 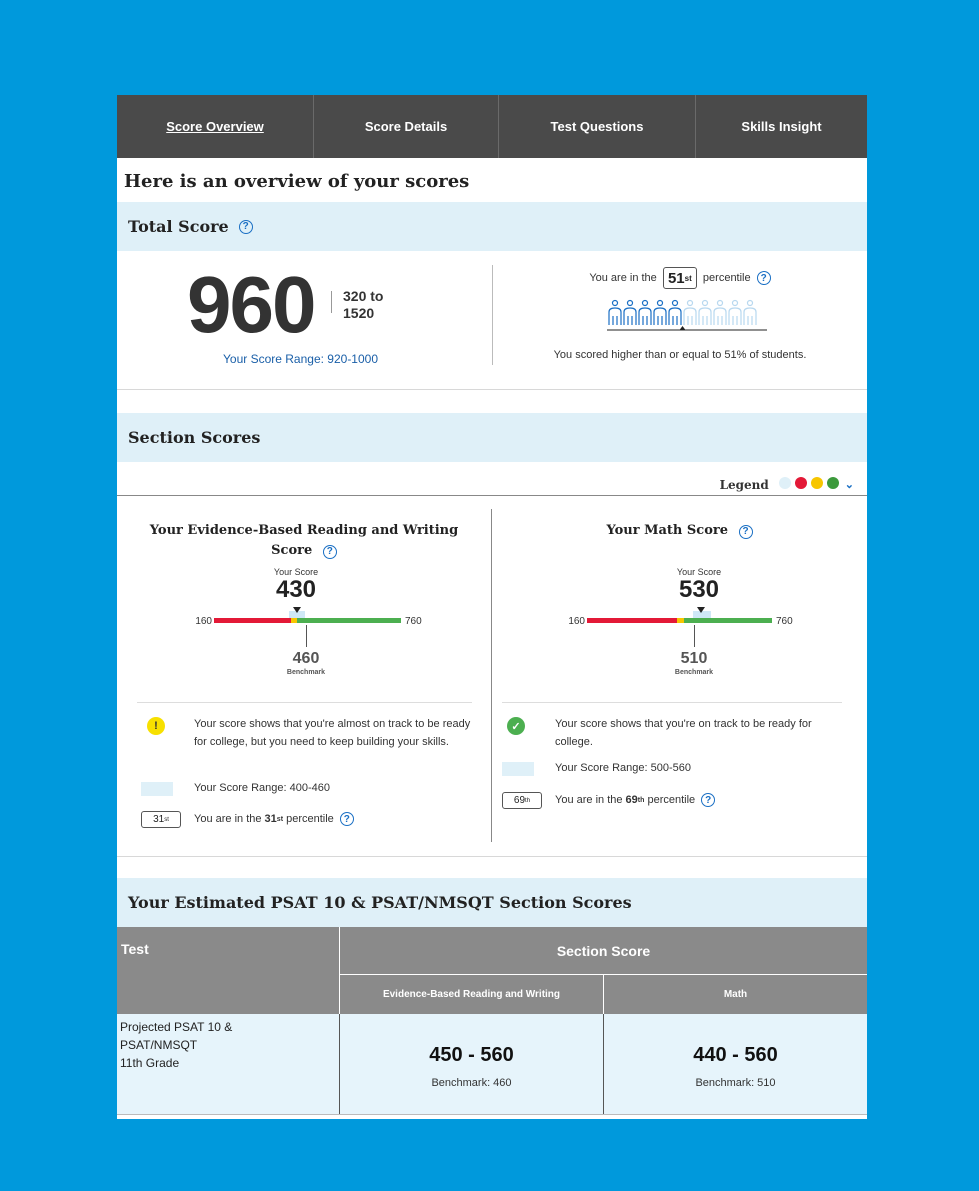 What do you see at coordinates (215, 126) in the screenshot?
I see `tab-score-overview: Score Overview` at bounding box center [215, 126].